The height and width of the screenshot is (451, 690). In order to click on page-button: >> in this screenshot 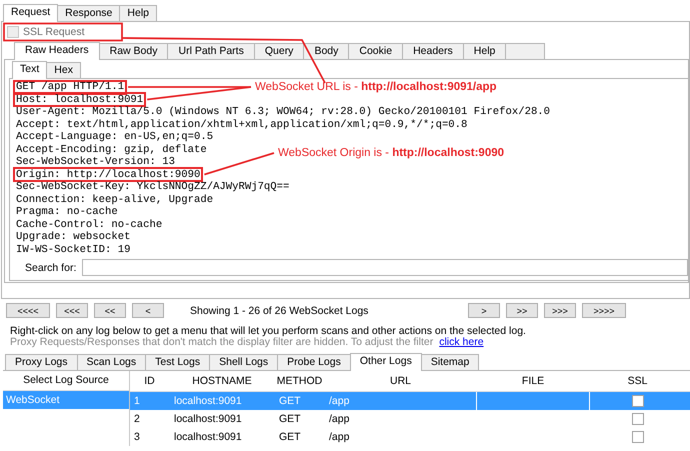, I will do `click(522, 310)`.